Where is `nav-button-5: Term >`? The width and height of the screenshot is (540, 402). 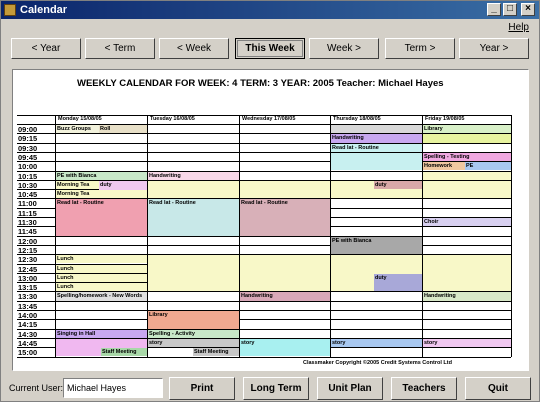 nav-button-5: Term > is located at coordinates (420, 48).